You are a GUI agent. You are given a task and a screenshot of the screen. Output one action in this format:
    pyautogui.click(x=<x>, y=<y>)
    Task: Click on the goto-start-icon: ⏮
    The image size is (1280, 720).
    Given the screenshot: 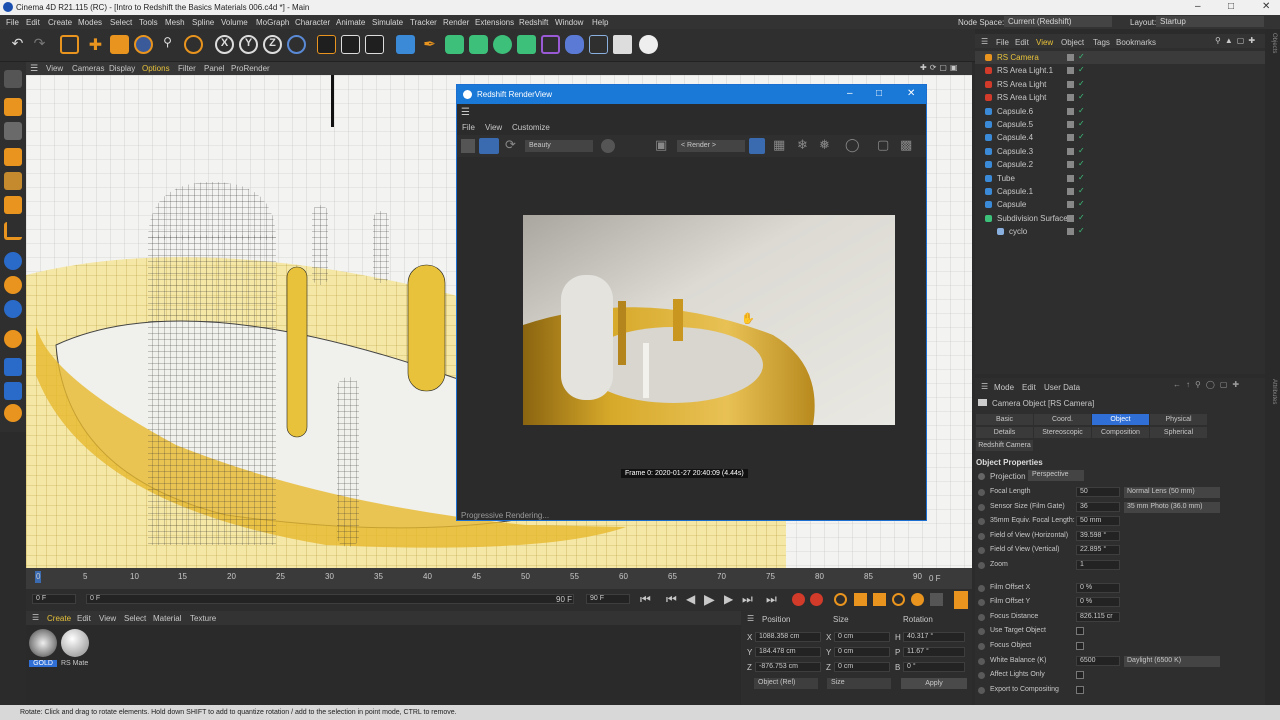 What is the action you would take?
    pyautogui.click(x=645, y=599)
    